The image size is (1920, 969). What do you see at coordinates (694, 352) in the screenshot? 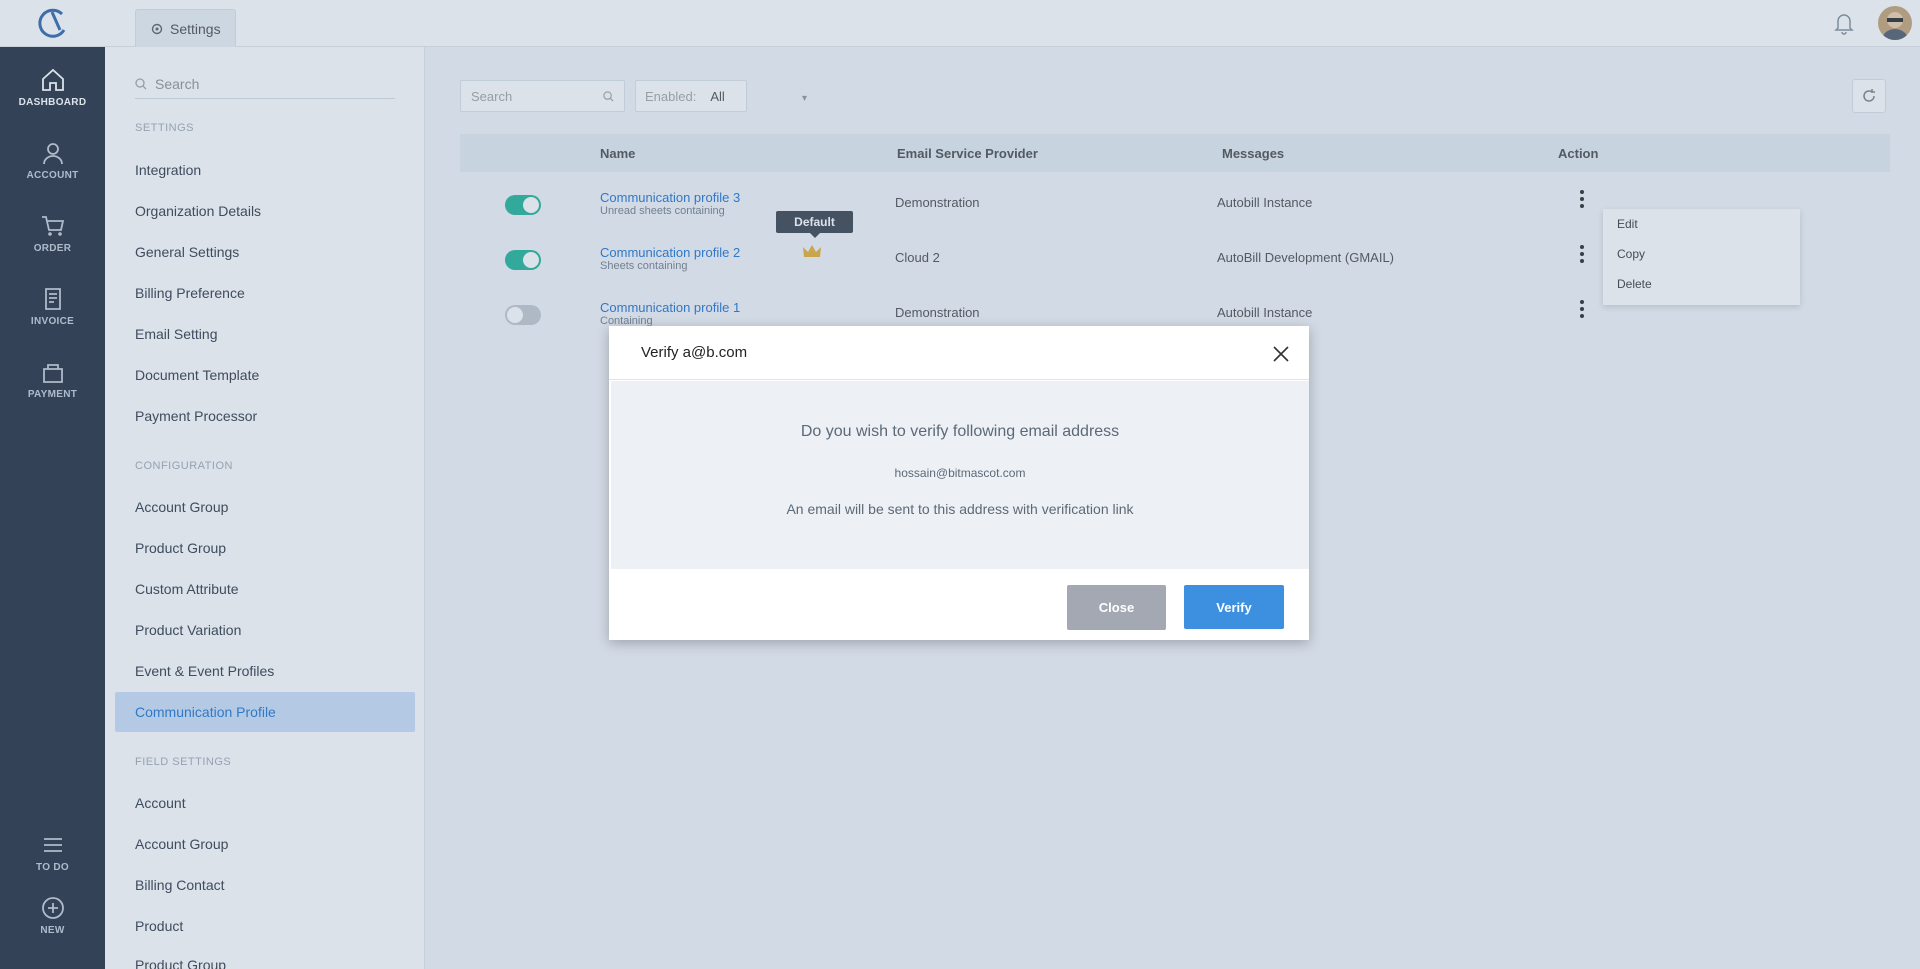
I see `dialog-title: Verify a@b.com` at bounding box center [694, 352].